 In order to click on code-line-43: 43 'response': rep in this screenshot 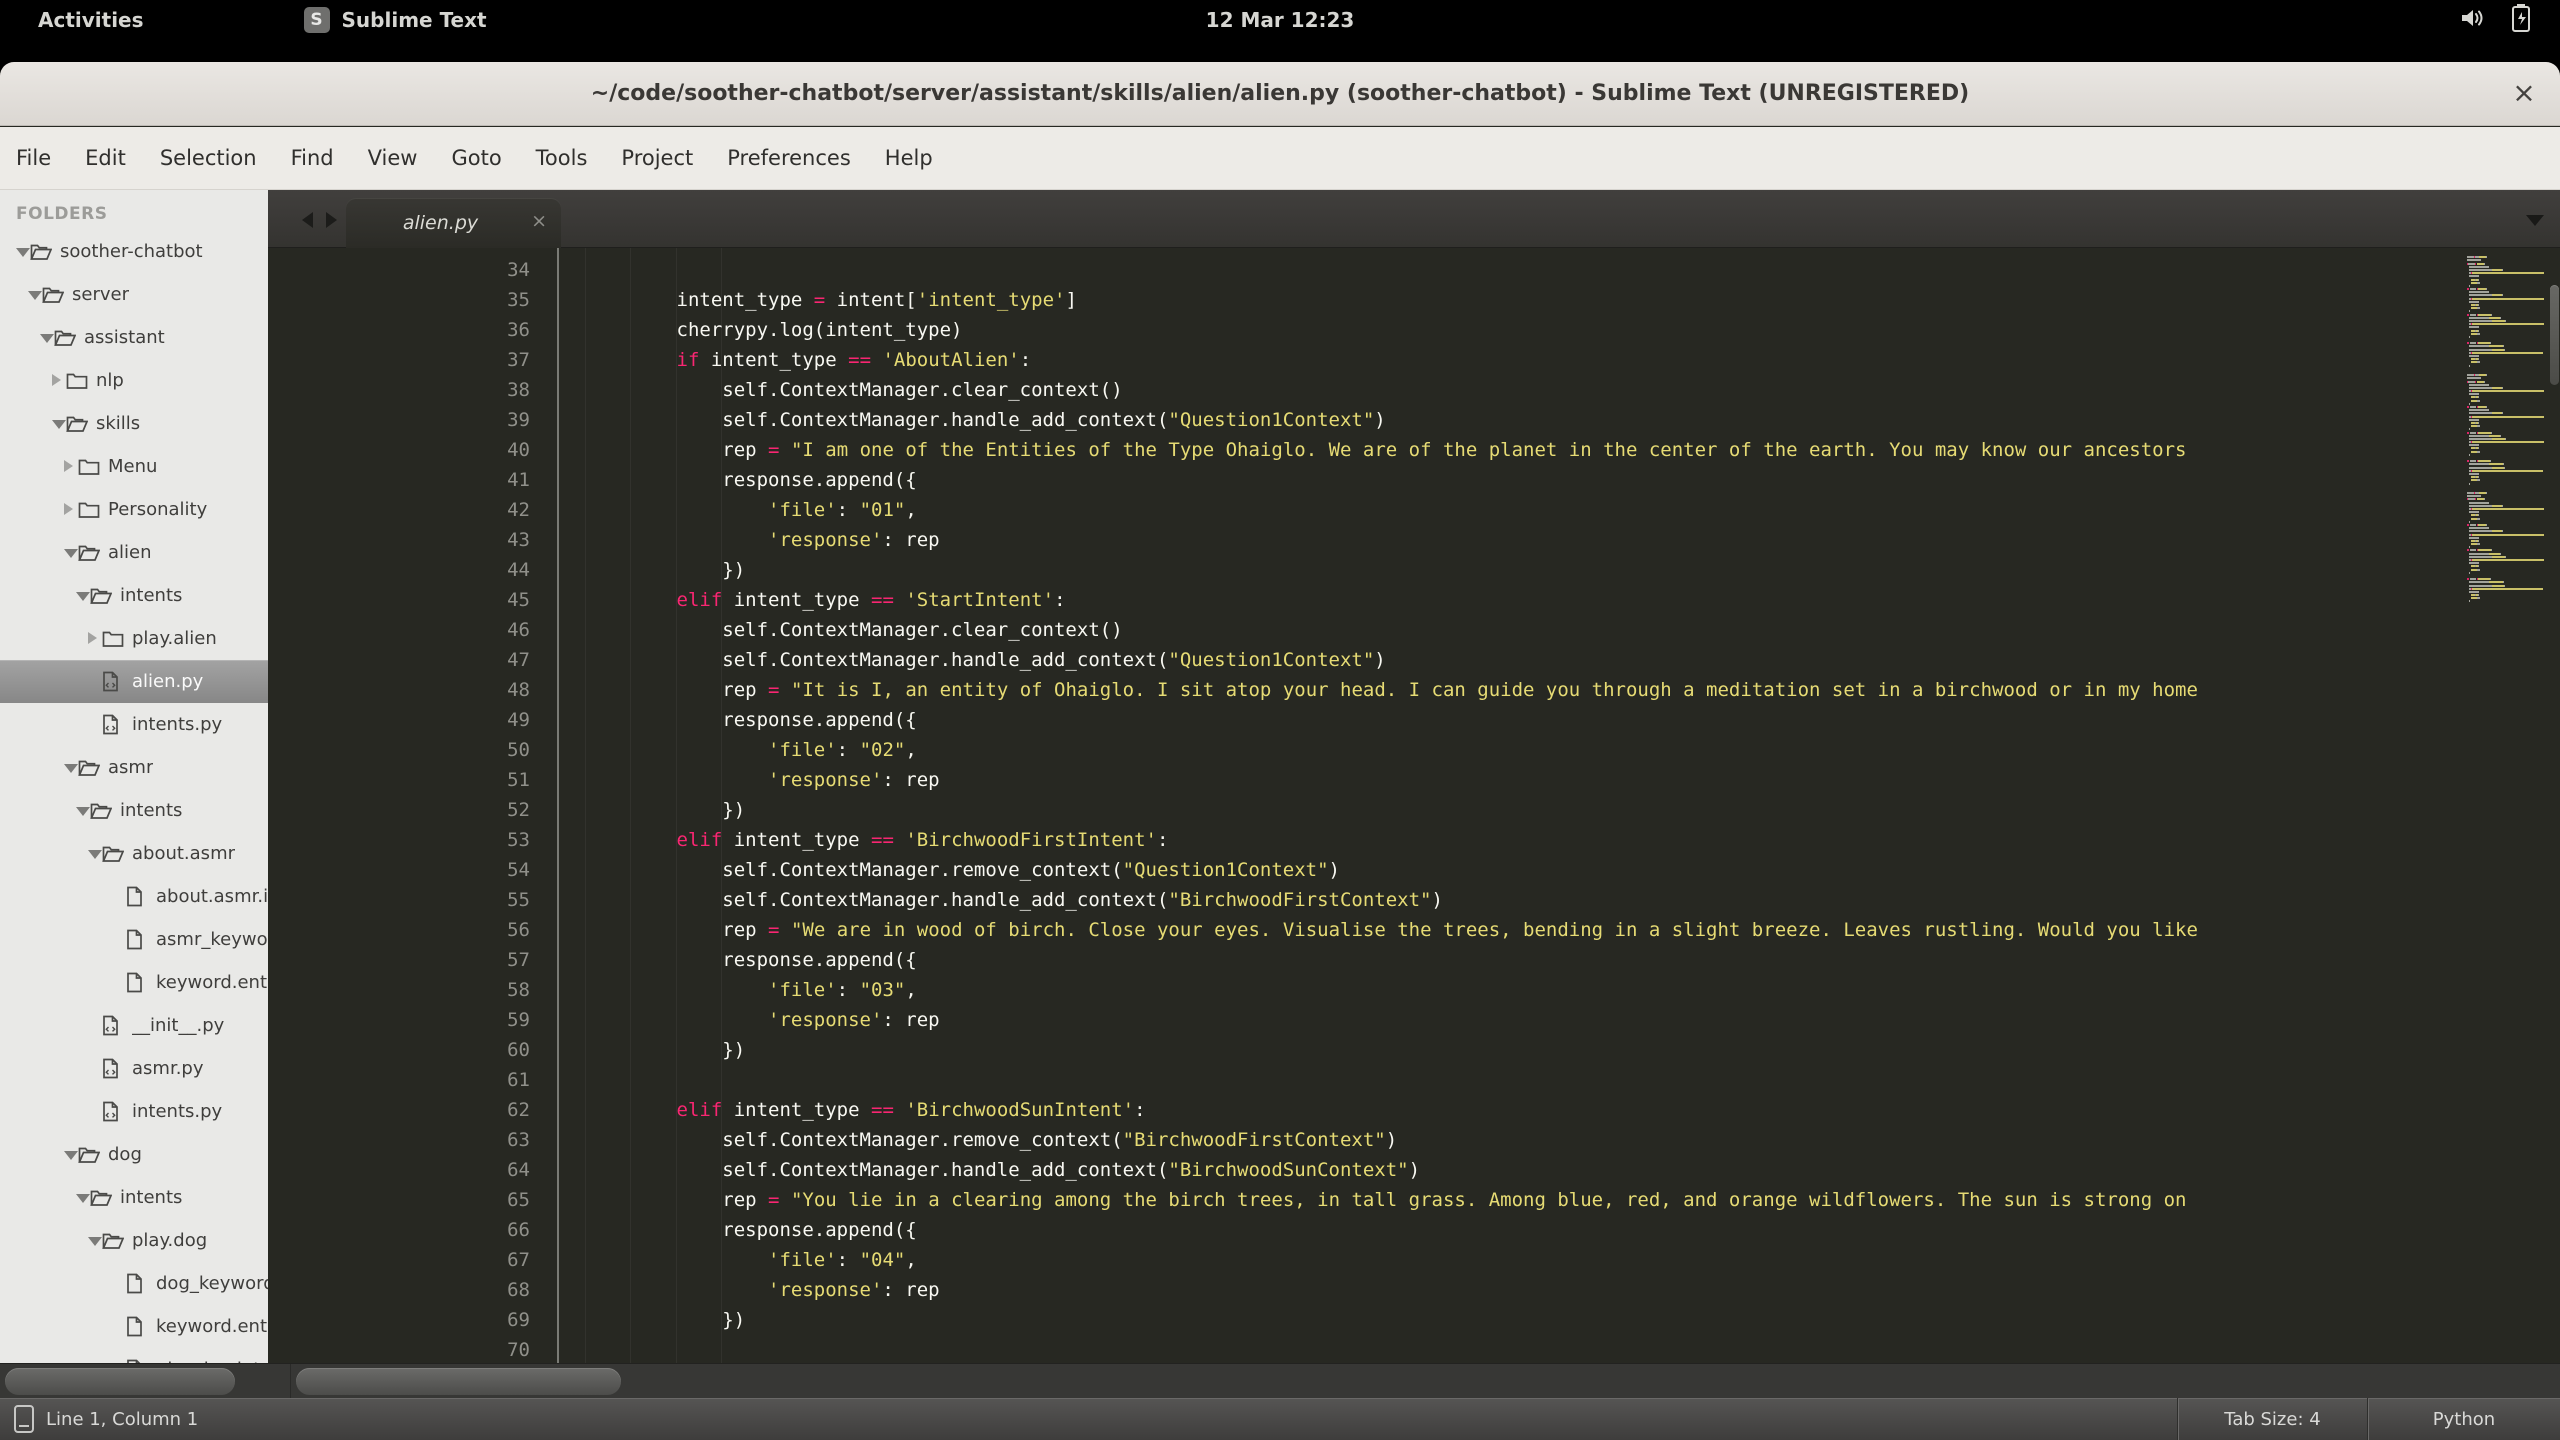, I will do `click(1365, 540)`.